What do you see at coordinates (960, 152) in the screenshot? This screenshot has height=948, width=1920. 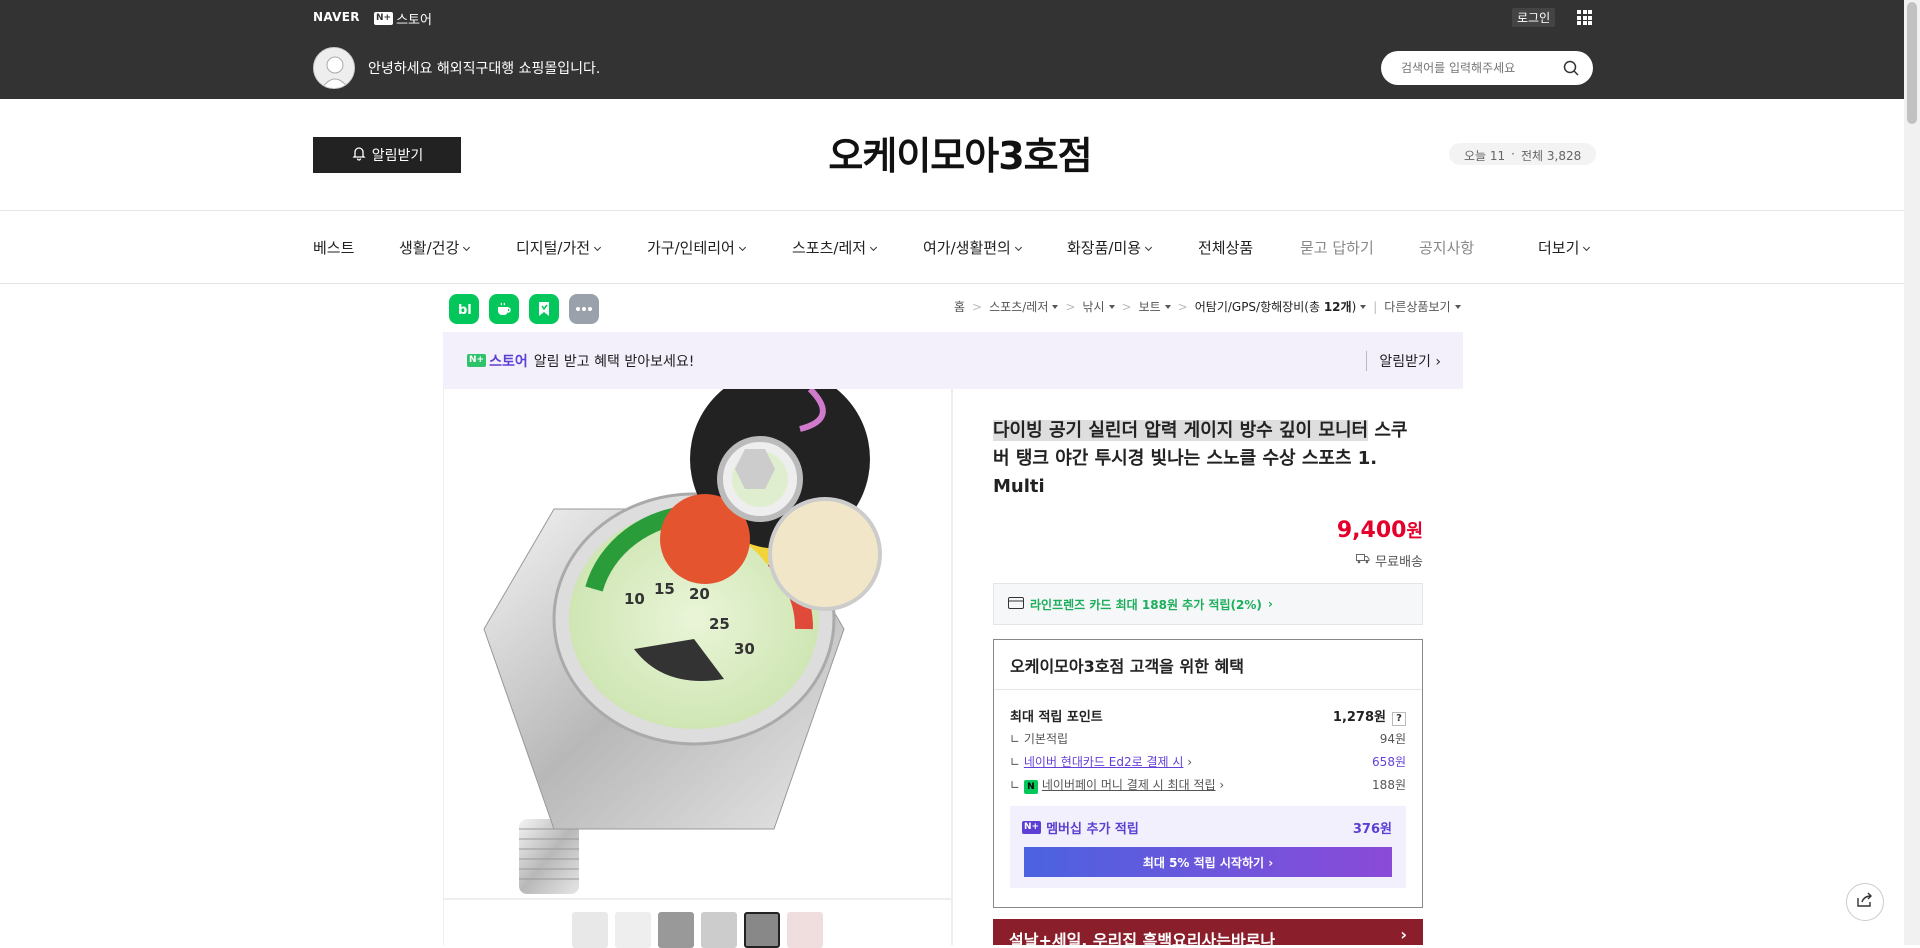 I see `store-title: 오케이모아3호점` at bounding box center [960, 152].